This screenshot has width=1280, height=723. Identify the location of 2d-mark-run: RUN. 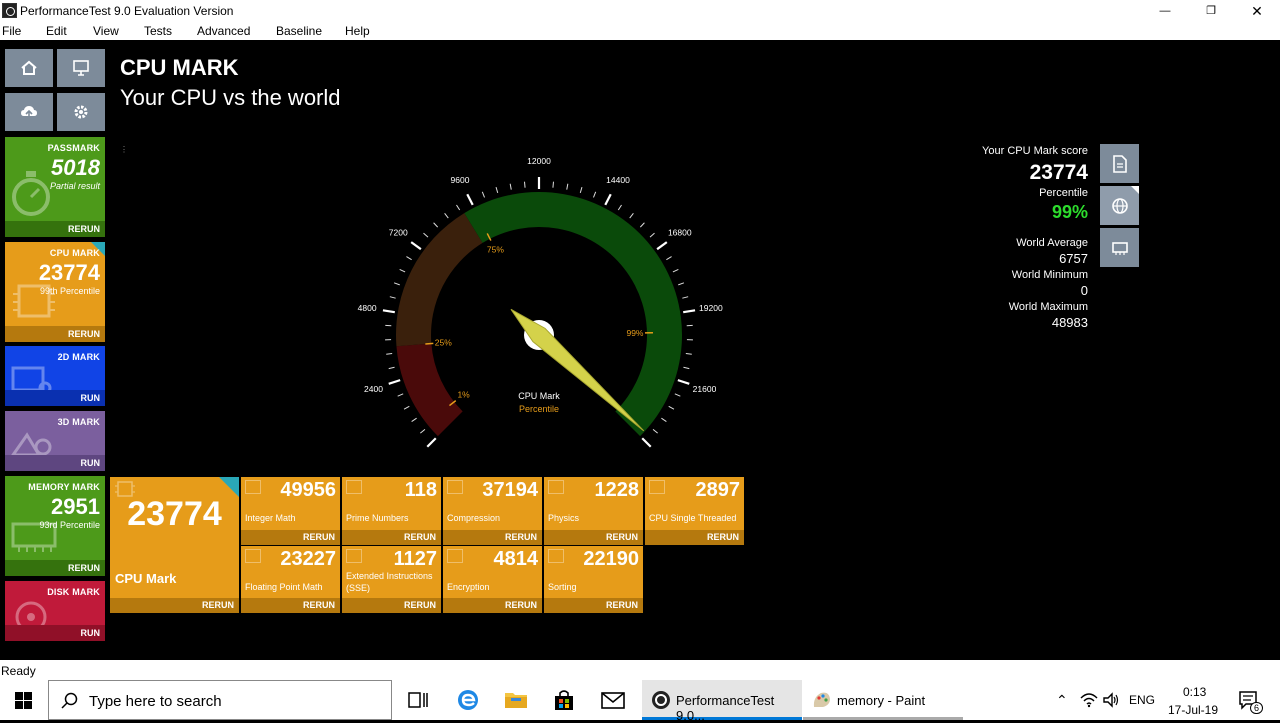
(55, 398).